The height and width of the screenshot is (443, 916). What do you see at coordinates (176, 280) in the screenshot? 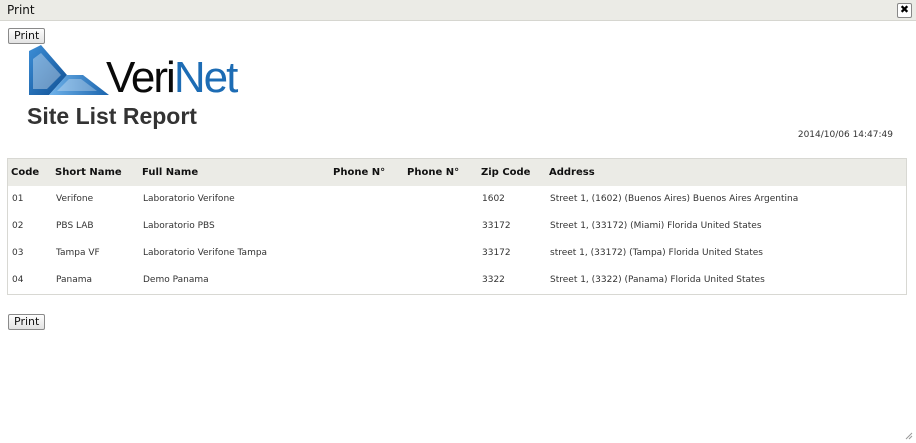
I see `cell-full-name: Demo Panama` at bounding box center [176, 280].